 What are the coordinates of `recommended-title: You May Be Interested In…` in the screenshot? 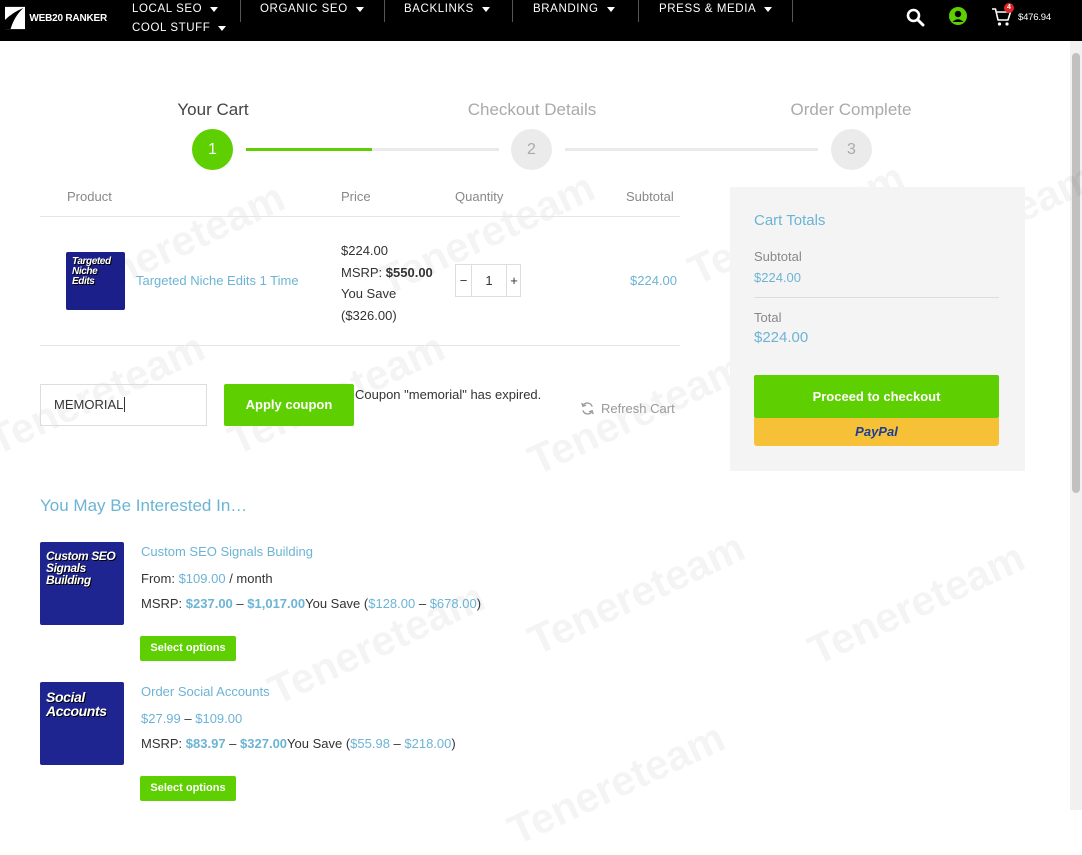 It's located at (144, 505).